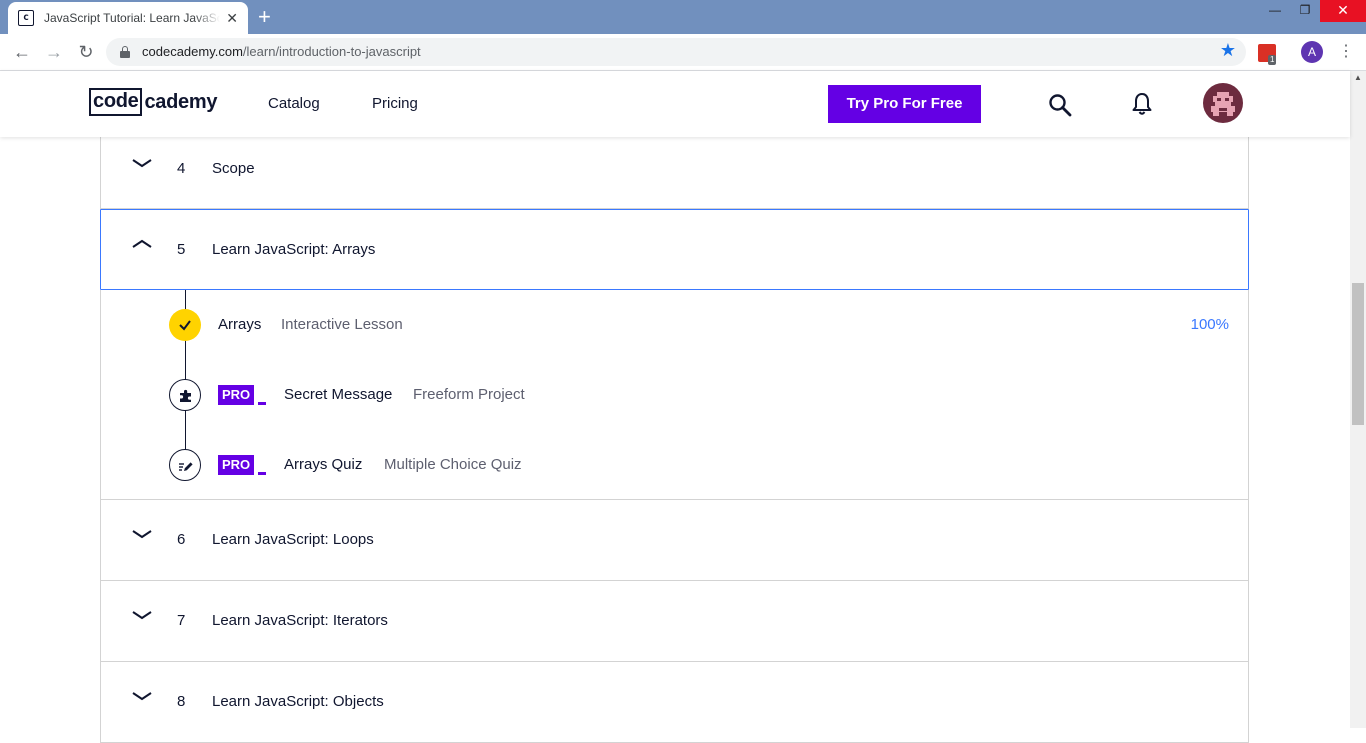 The width and height of the screenshot is (1366, 743). Describe the element at coordinates (125, 52) in the screenshot. I see `lock-icon` at that location.